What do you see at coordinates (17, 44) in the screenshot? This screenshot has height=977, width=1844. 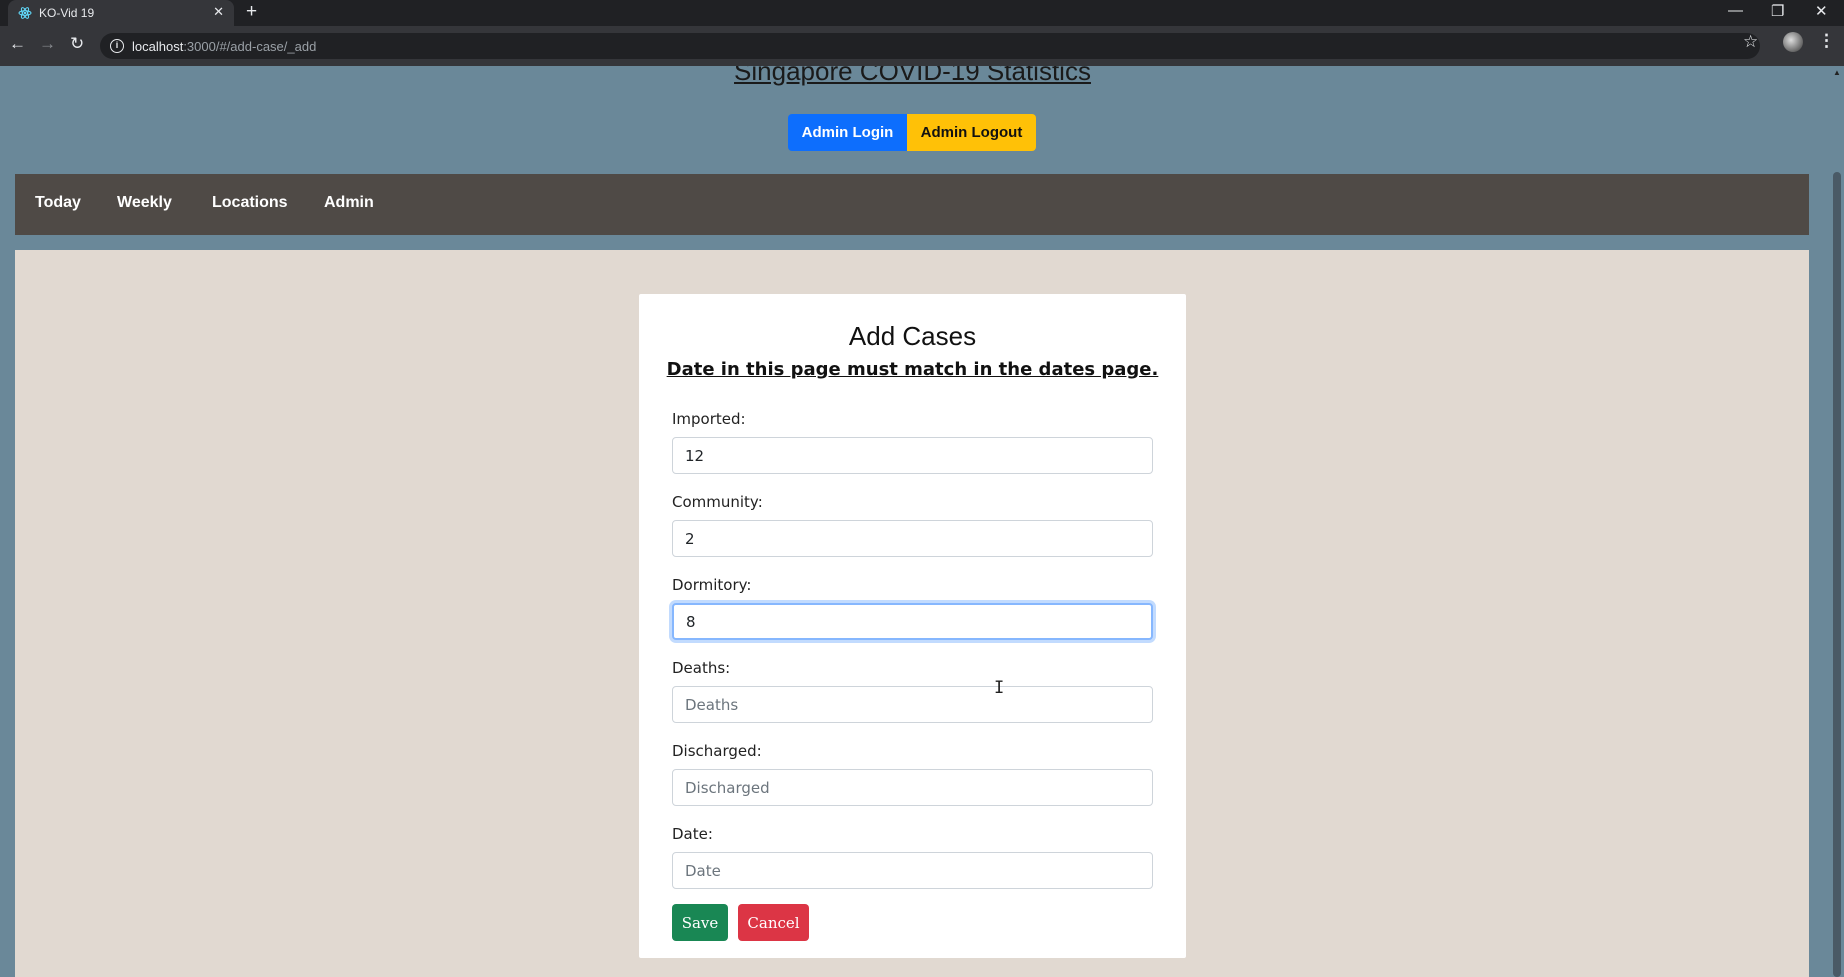 I see `back-icon: ←` at bounding box center [17, 44].